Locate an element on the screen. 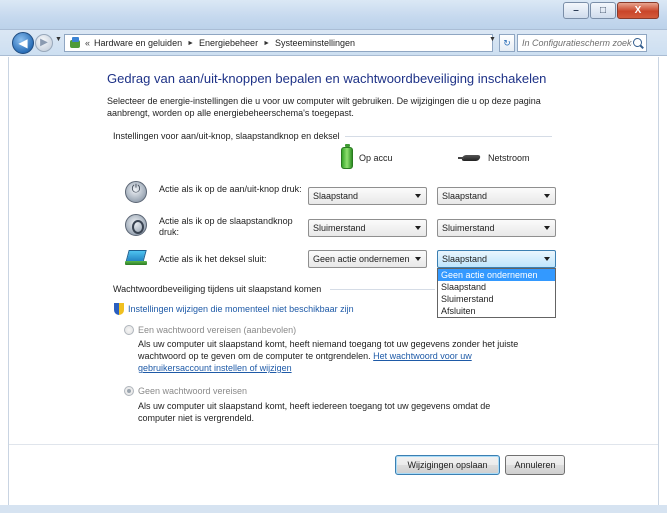 The height and width of the screenshot is (513, 667). sleep-button-icon is located at coordinates (136, 225).